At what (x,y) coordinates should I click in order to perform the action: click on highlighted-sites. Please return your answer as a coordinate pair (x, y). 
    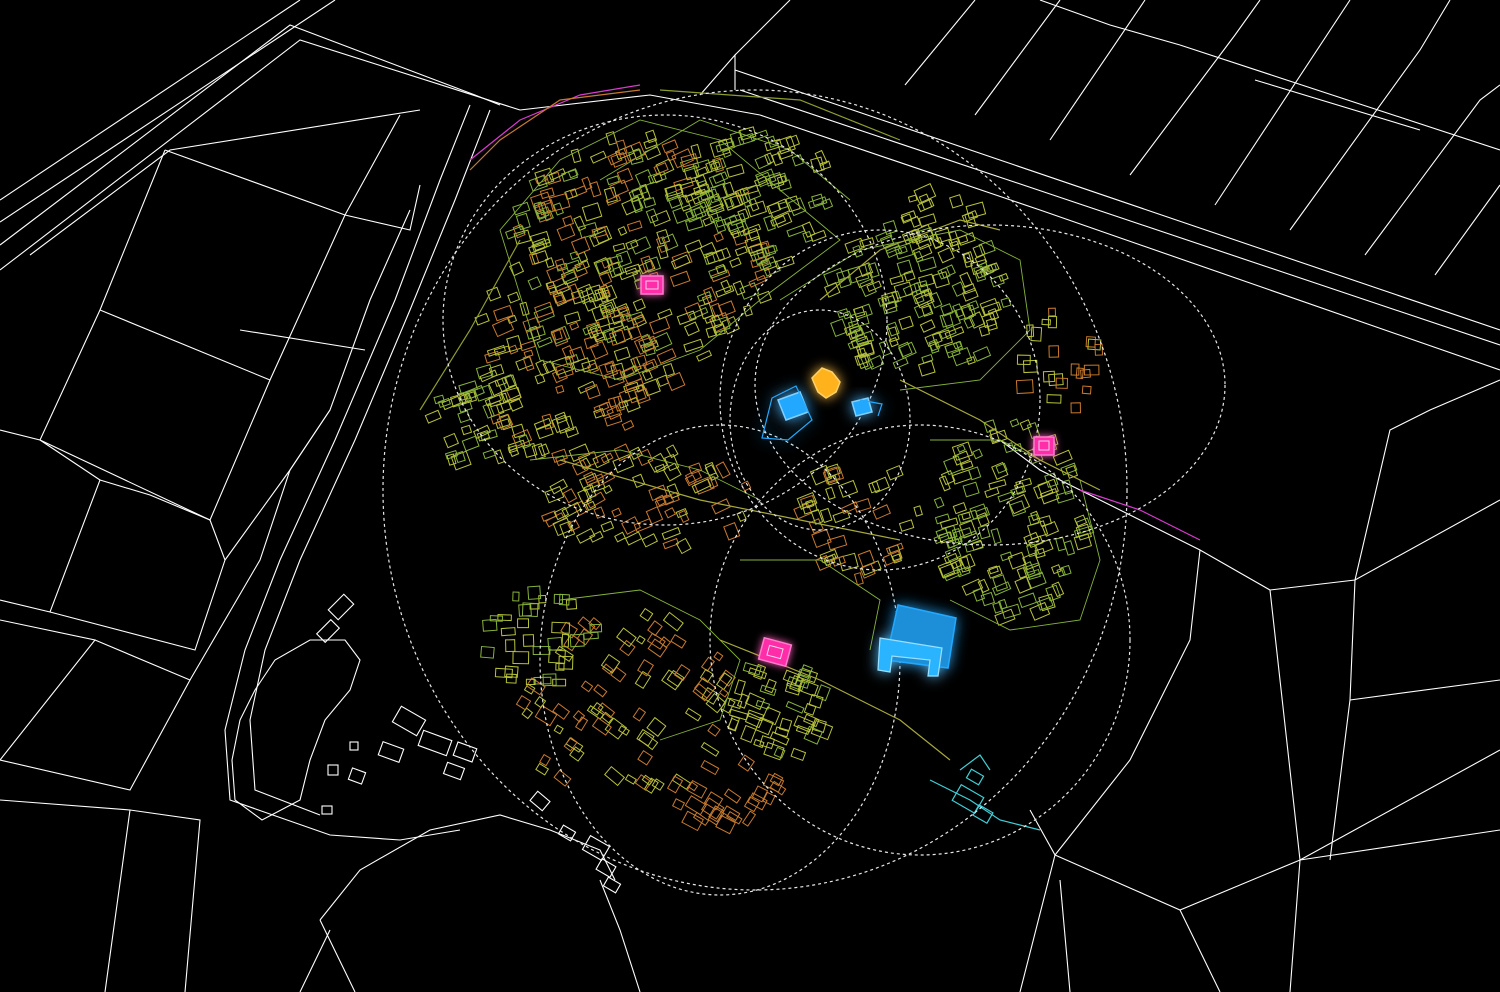
    Looking at the image, I should click on (847, 476).